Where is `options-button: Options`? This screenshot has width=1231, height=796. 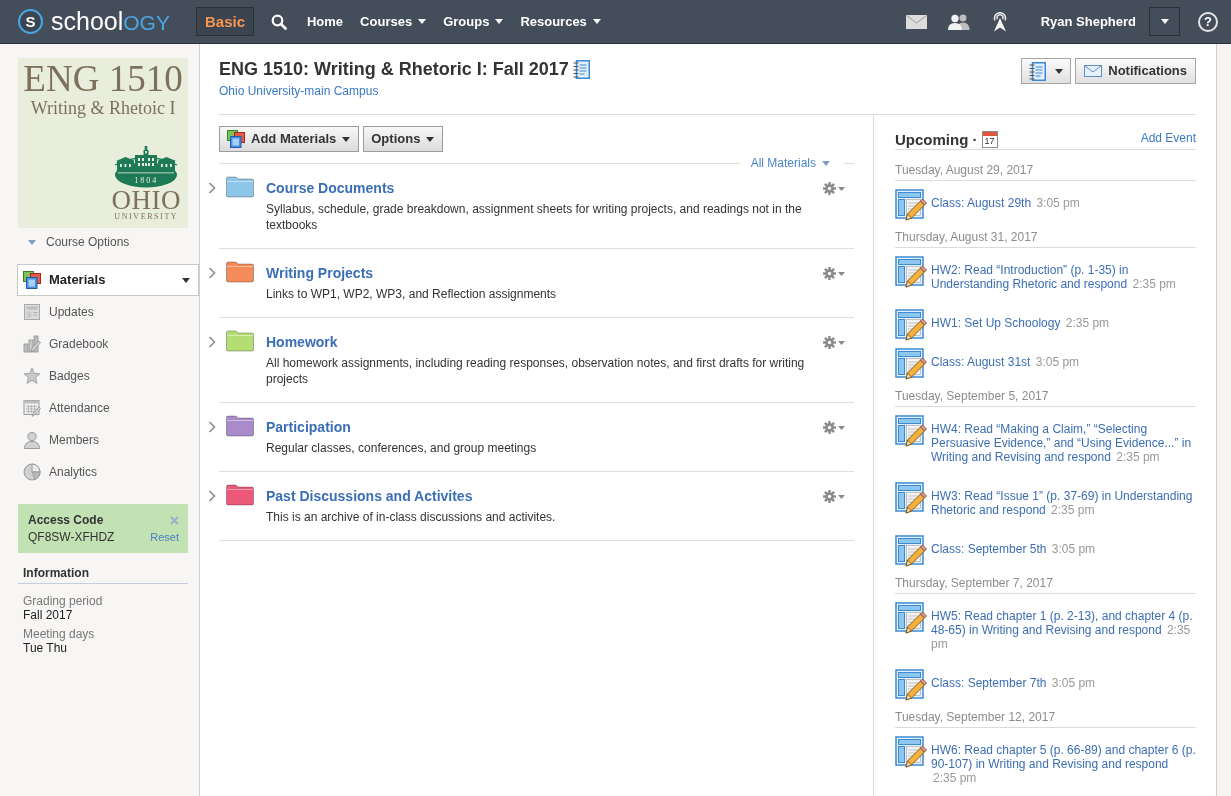
options-button: Options is located at coordinates (403, 139).